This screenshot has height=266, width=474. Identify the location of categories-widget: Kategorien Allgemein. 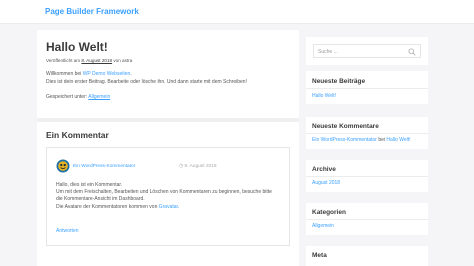
(367, 219).